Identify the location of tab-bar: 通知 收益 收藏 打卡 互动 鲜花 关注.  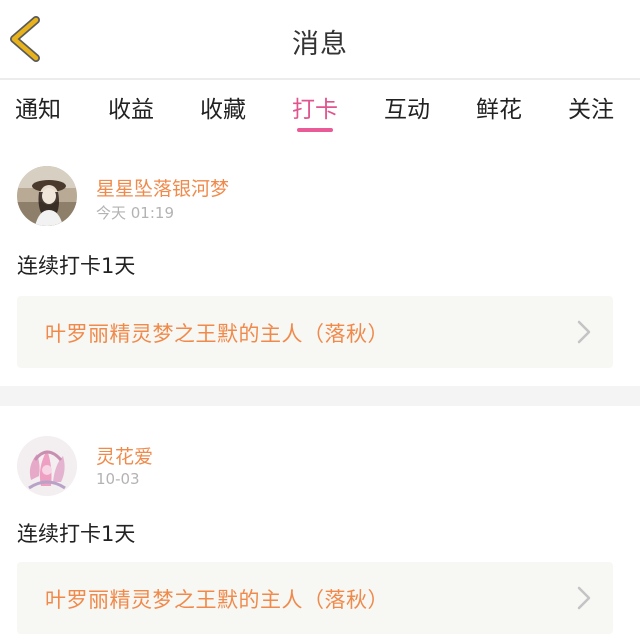
(320, 110).